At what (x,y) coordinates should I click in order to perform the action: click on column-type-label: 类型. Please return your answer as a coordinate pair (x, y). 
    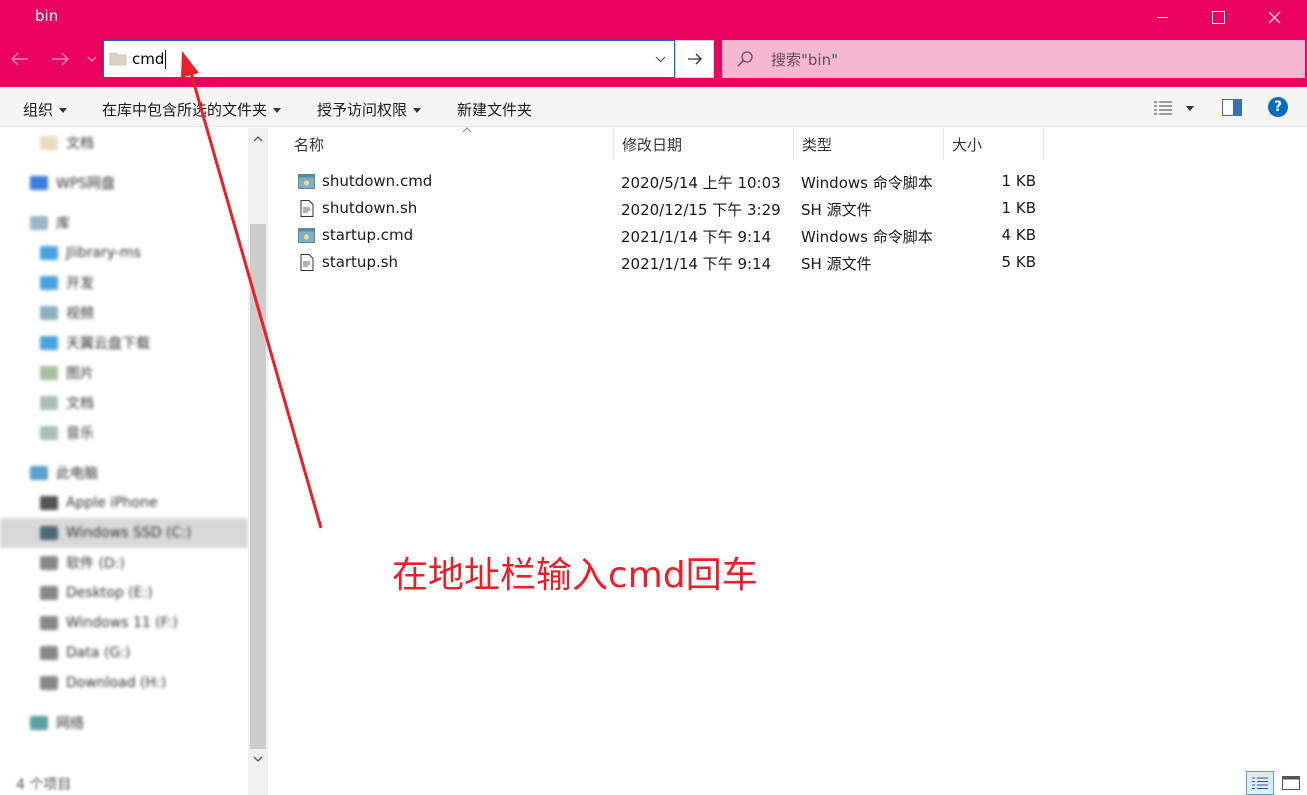
    Looking at the image, I should click on (817, 144).